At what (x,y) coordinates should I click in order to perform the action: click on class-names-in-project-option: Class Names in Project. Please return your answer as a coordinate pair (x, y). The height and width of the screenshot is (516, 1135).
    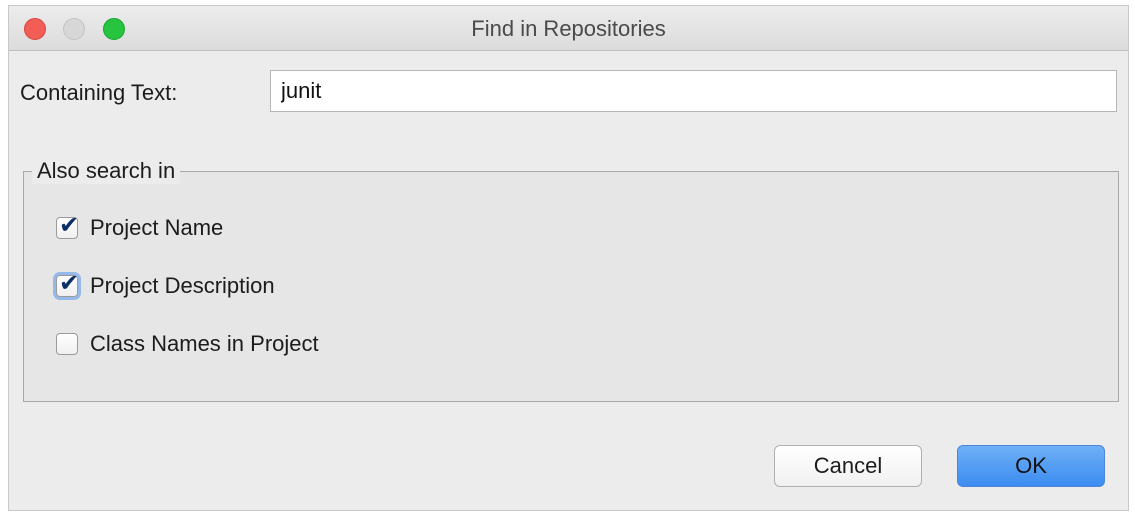
    Looking at the image, I should click on (187, 344).